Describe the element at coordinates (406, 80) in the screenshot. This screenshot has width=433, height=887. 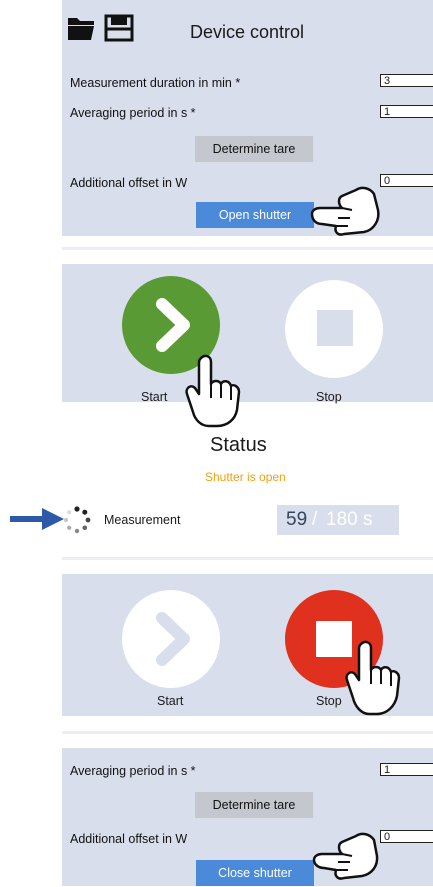
I see `duration-input: 3` at that location.